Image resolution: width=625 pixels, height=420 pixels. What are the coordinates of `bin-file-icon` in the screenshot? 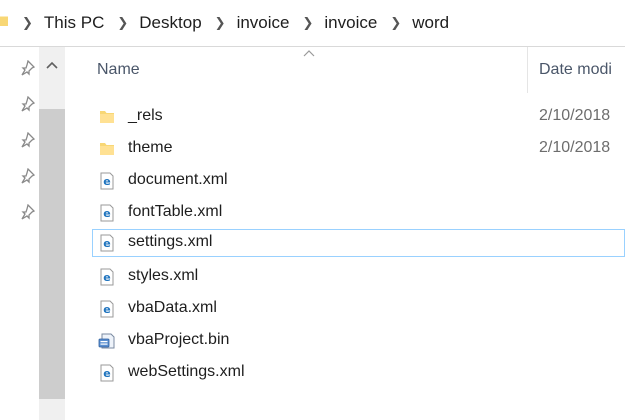 It's located at (106, 341).